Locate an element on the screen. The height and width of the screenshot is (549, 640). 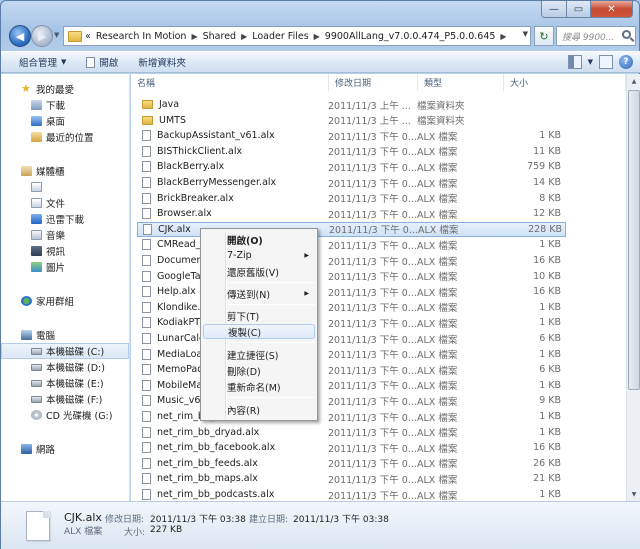
column-size: 大小 is located at coordinates (565, 82).